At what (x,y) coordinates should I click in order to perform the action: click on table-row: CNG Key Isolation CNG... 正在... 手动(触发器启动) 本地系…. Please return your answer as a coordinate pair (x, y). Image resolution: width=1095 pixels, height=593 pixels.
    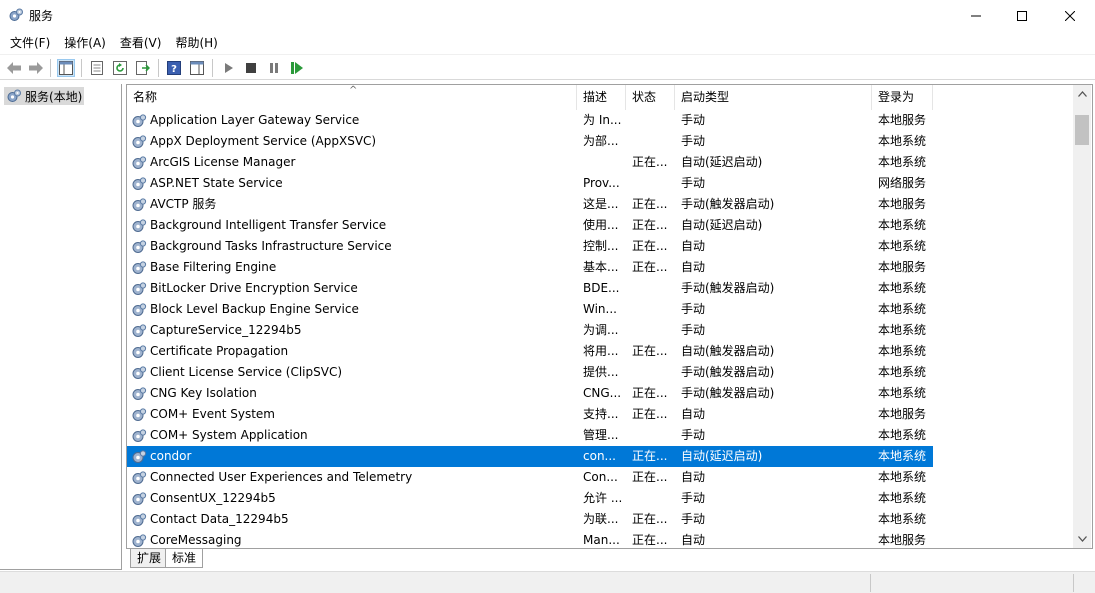
    Looking at the image, I should click on (530, 393).